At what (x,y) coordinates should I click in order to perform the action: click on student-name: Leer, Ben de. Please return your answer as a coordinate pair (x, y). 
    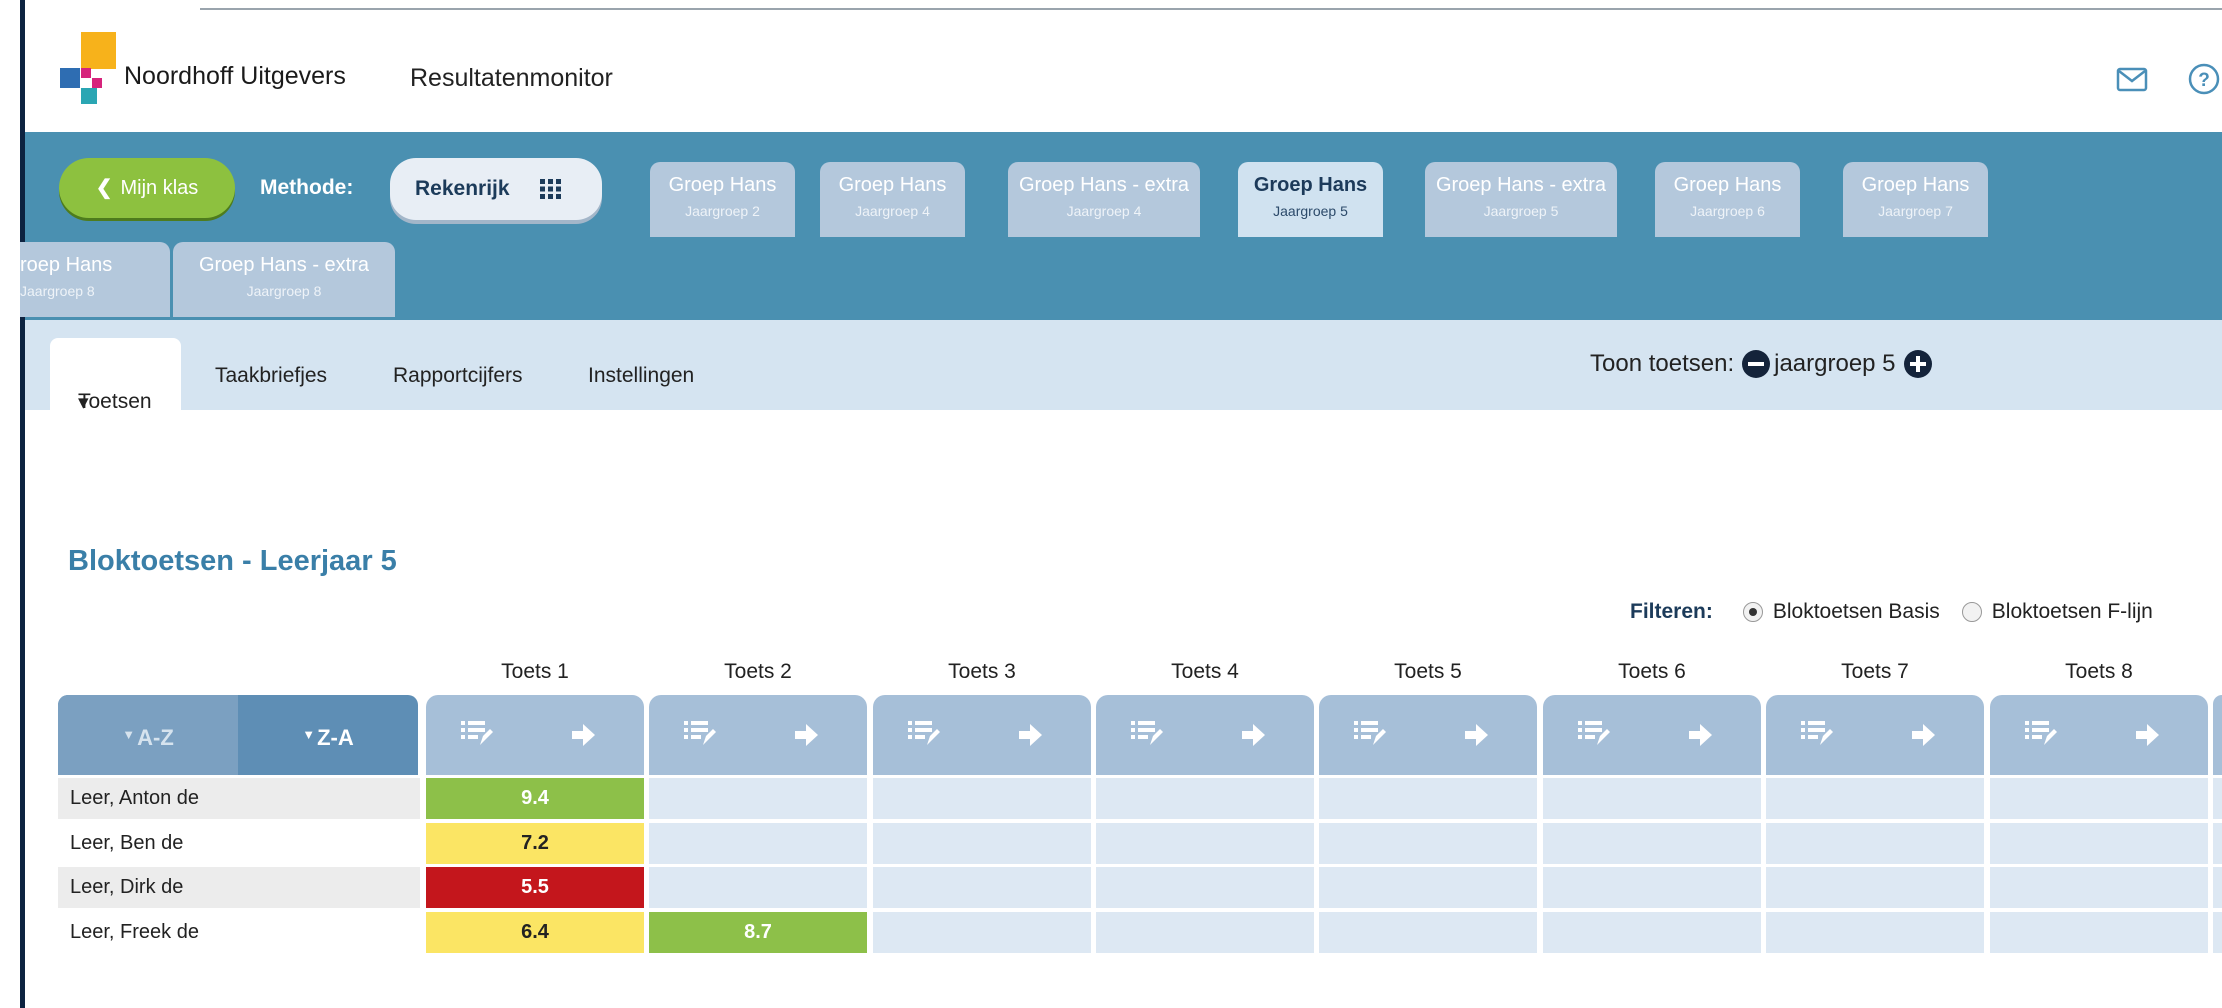
    Looking at the image, I should click on (239, 843).